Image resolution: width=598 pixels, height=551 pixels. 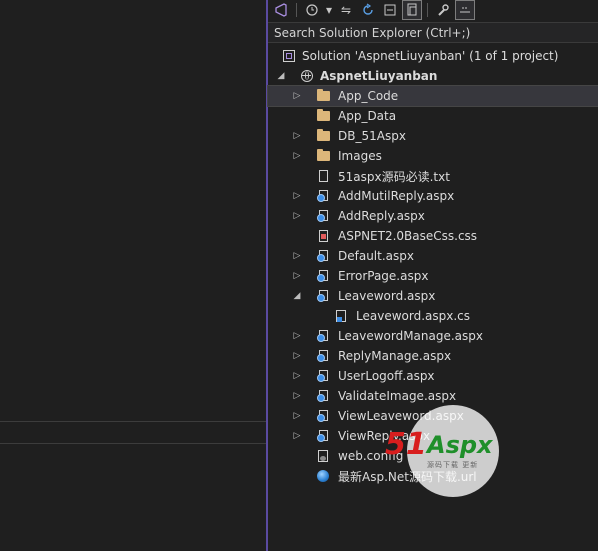 What do you see at coordinates (408, 236) in the screenshot?
I see `tree-item-label: ASPNET2.0BaseCss.css` at bounding box center [408, 236].